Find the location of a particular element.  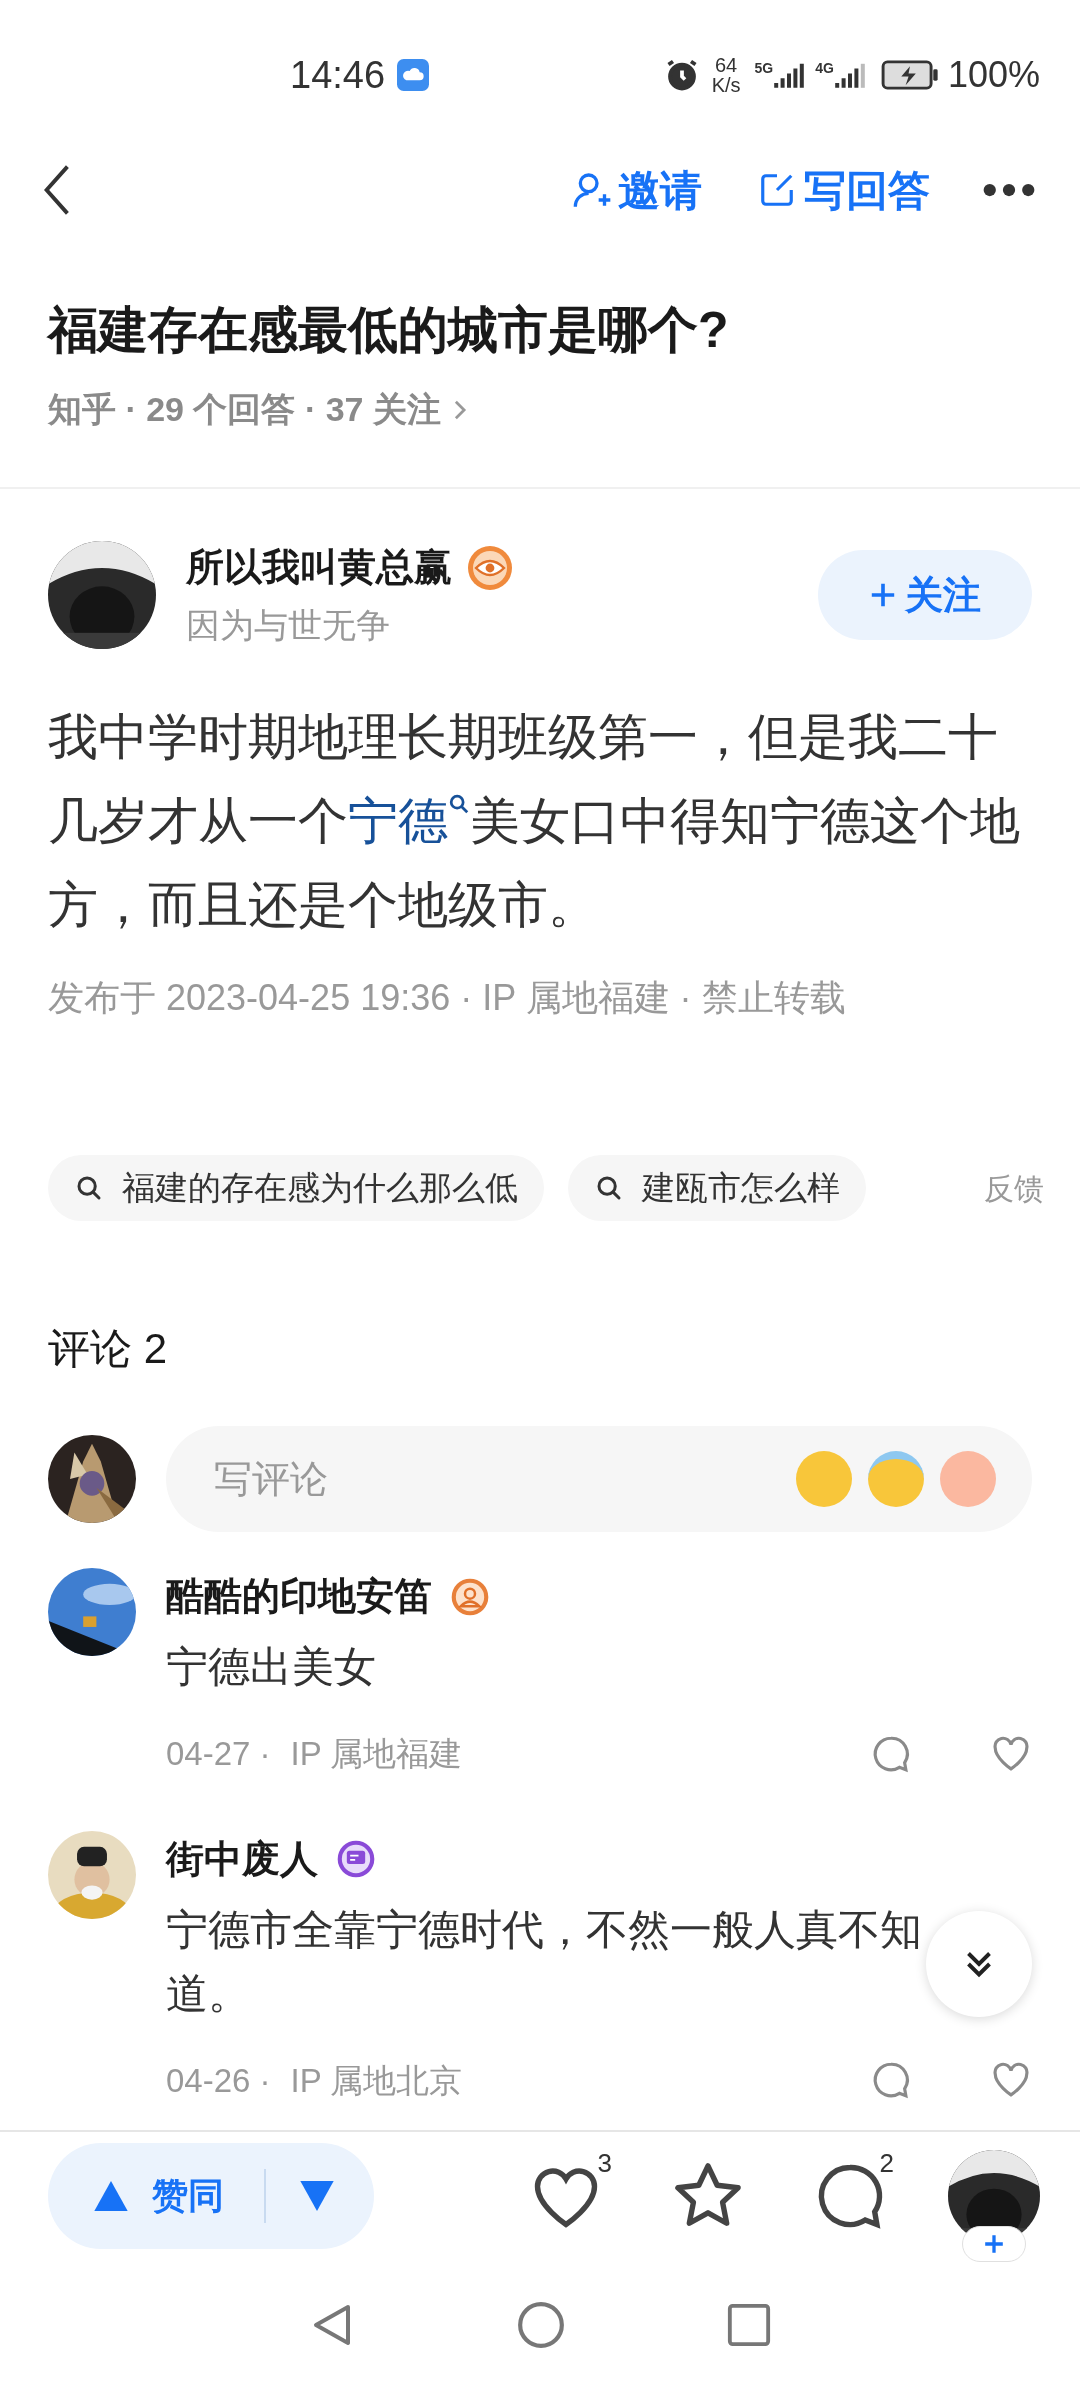

scroll-down-button is located at coordinates (979, 1963).